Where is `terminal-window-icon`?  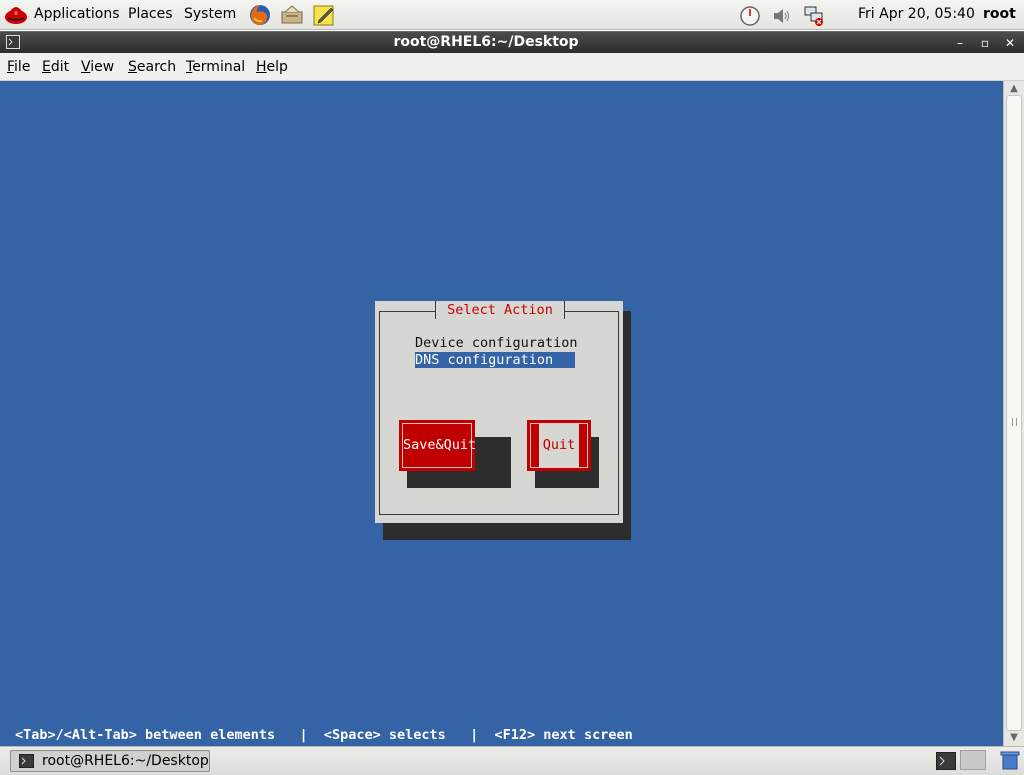
terminal-window-icon is located at coordinates (26, 761).